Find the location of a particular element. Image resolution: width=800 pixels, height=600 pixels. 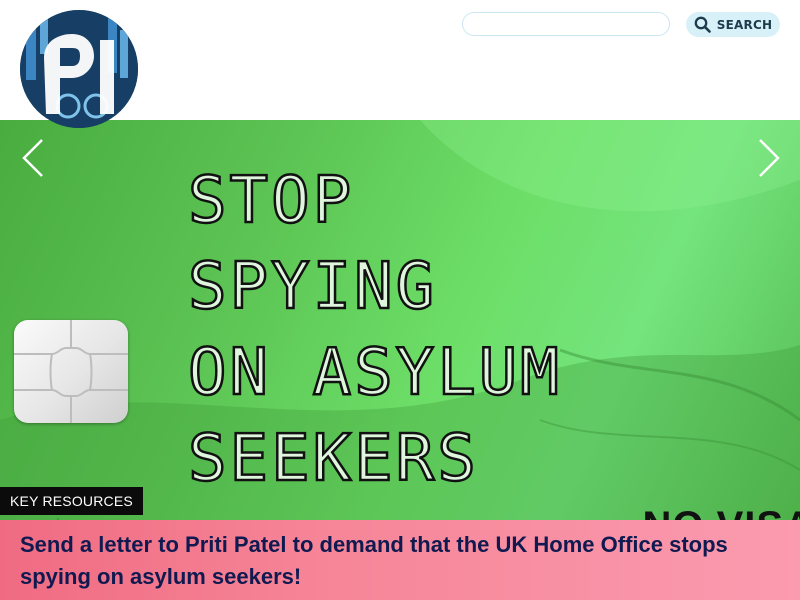

chevron-right-icon is located at coordinates (769, 158).